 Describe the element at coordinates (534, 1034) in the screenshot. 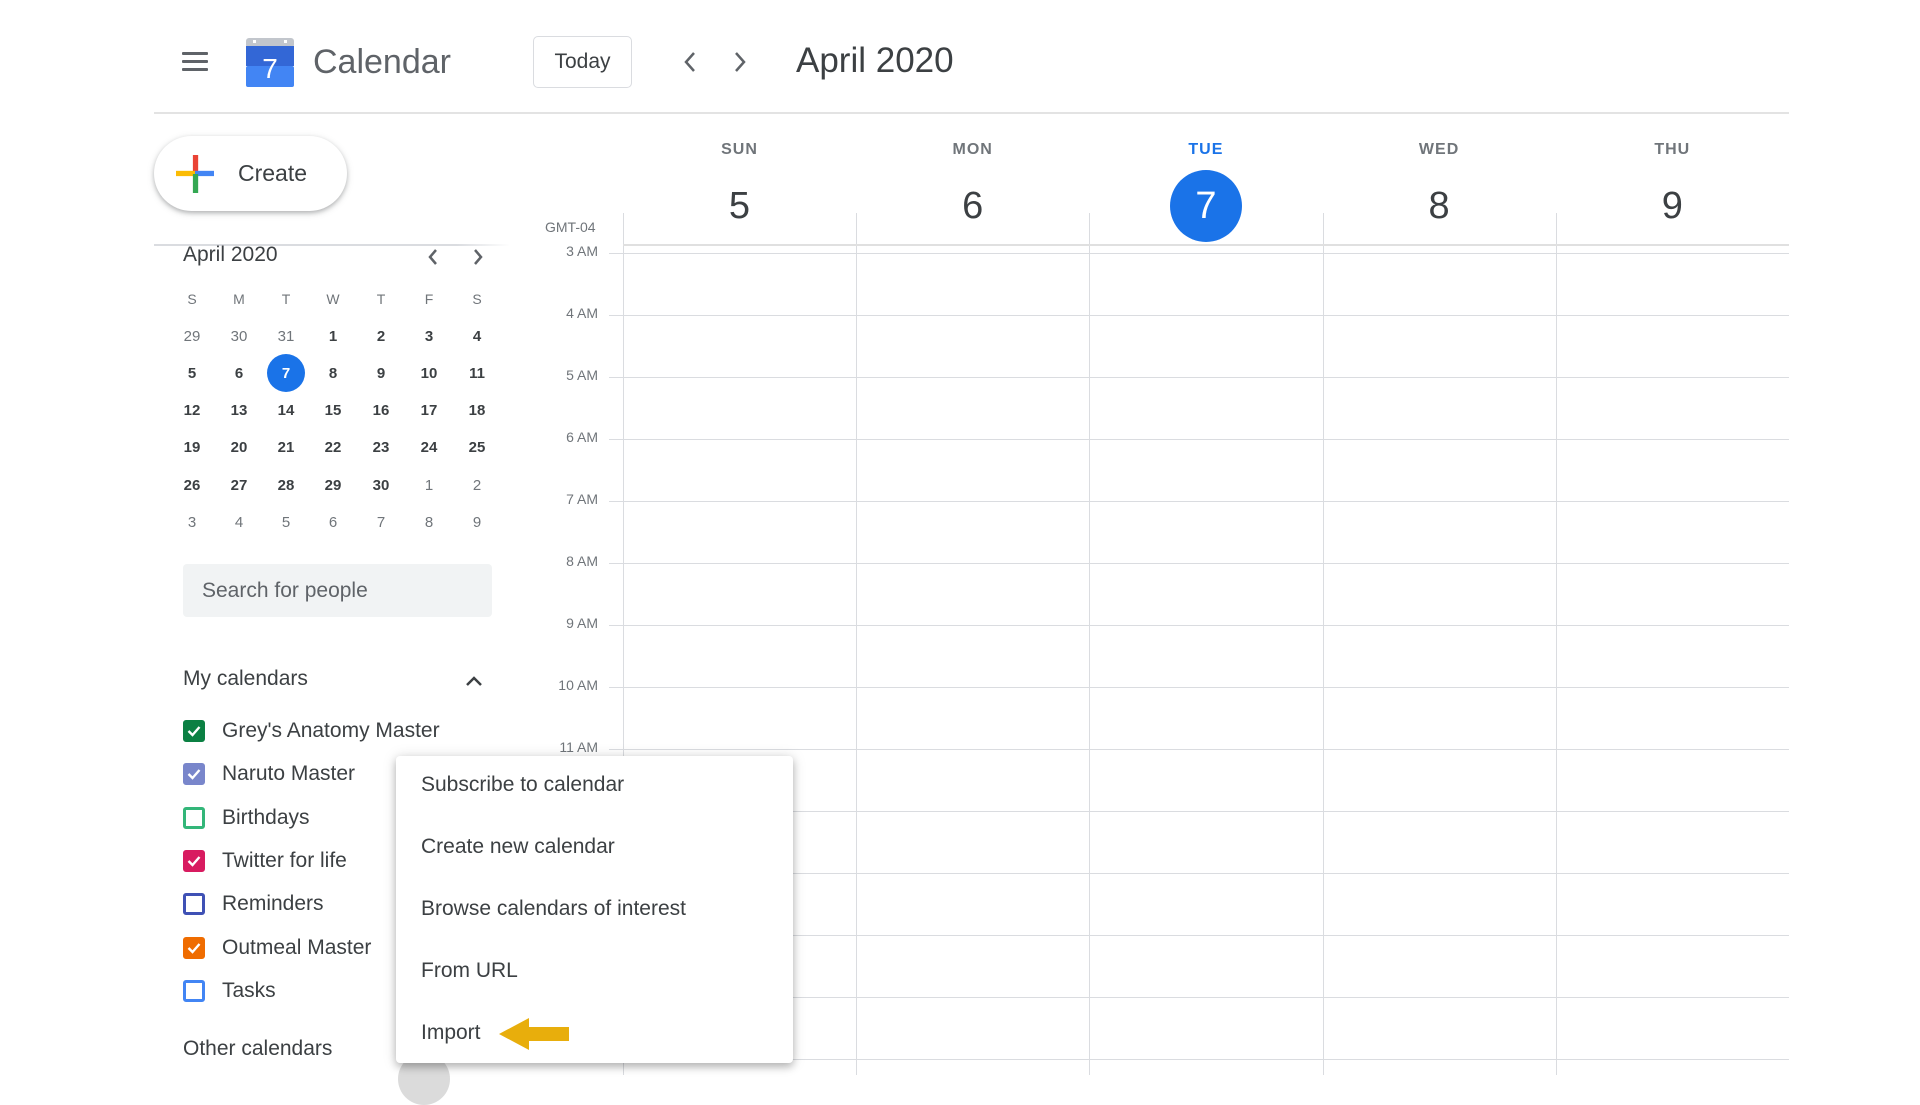

I see `arrow-left-icon` at that location.